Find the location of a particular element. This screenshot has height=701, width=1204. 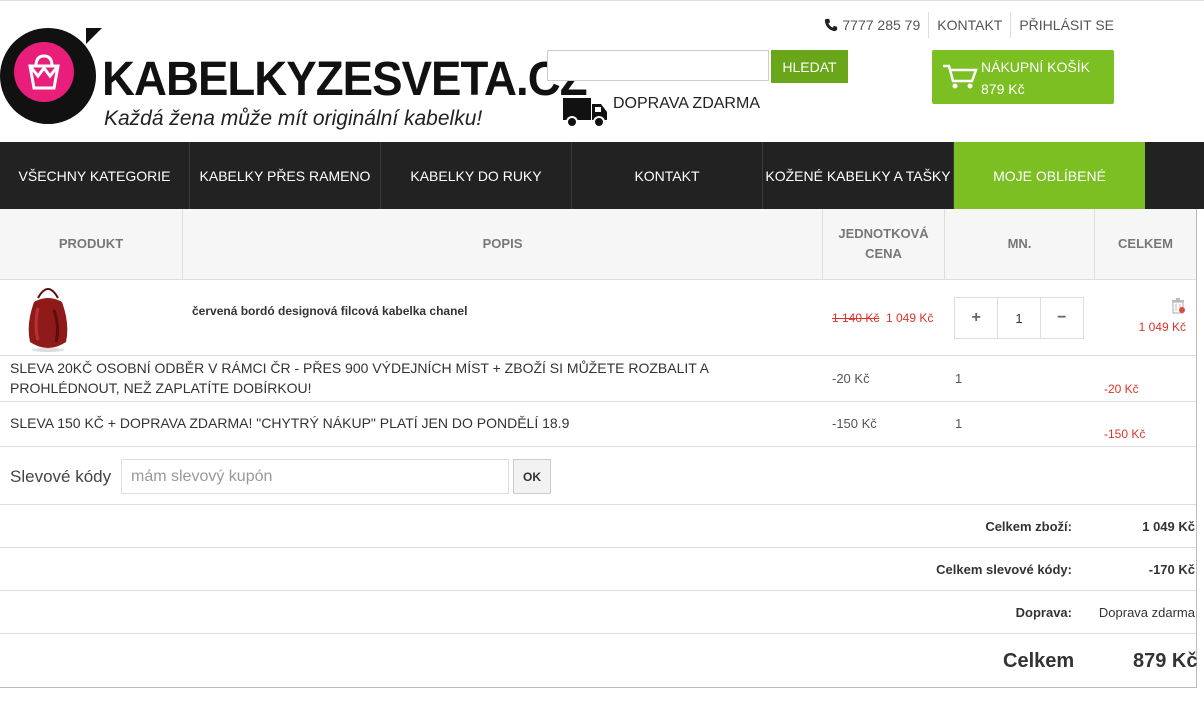

coupon-label: Slevové kódy is located at coordinates (61, 476).